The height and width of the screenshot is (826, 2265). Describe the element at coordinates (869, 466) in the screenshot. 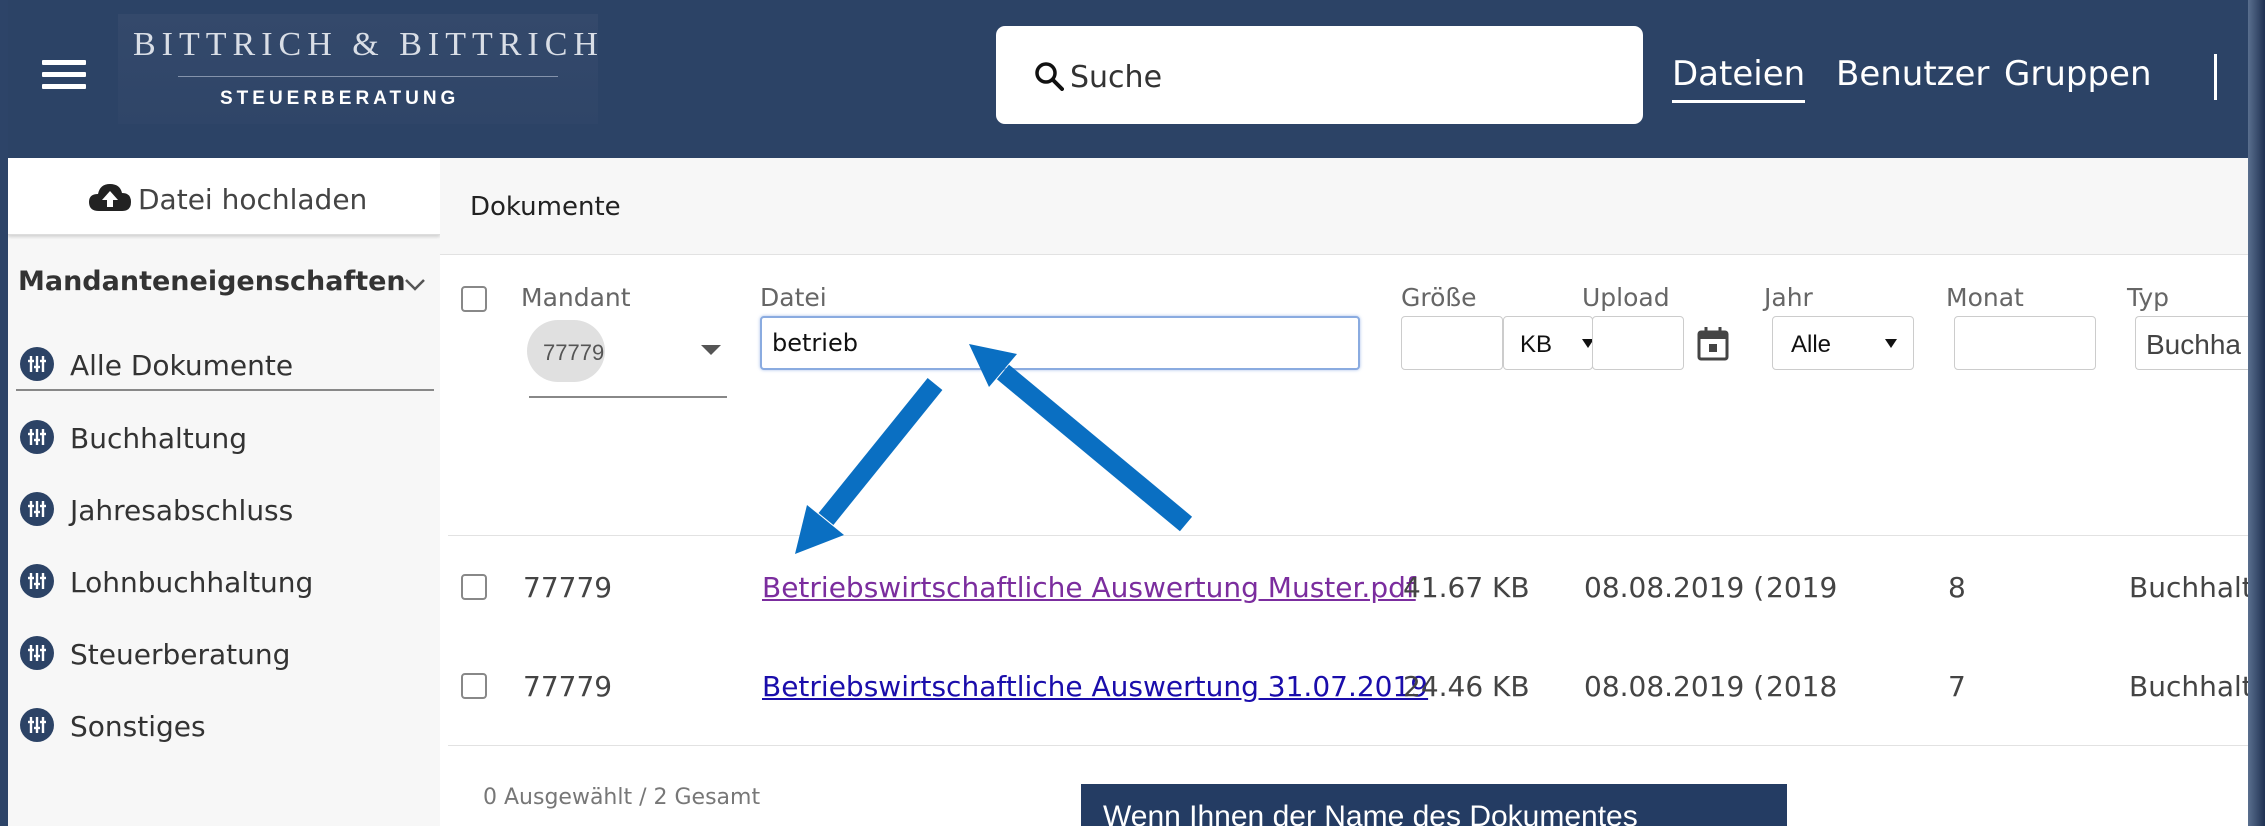

I see `arrow-down-left-icon` at that location.